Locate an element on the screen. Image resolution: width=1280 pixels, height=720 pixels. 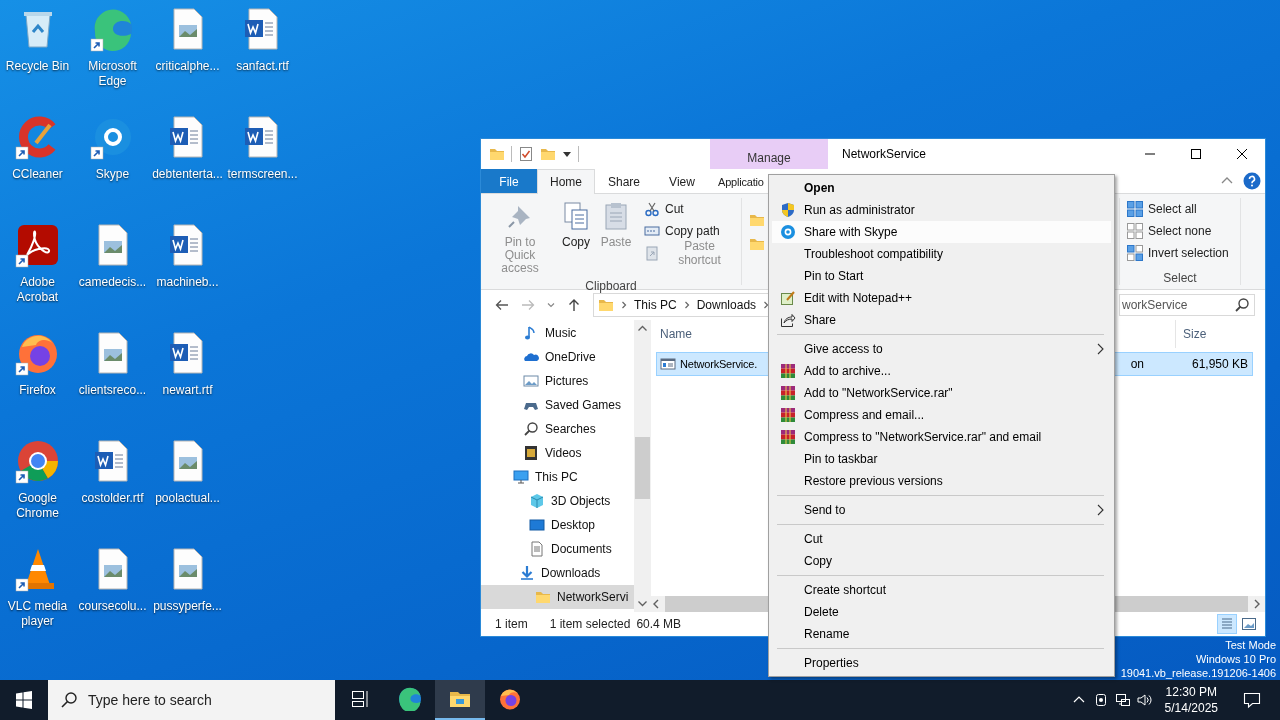
menu-item: Cut is located at coordinates (941, 539).